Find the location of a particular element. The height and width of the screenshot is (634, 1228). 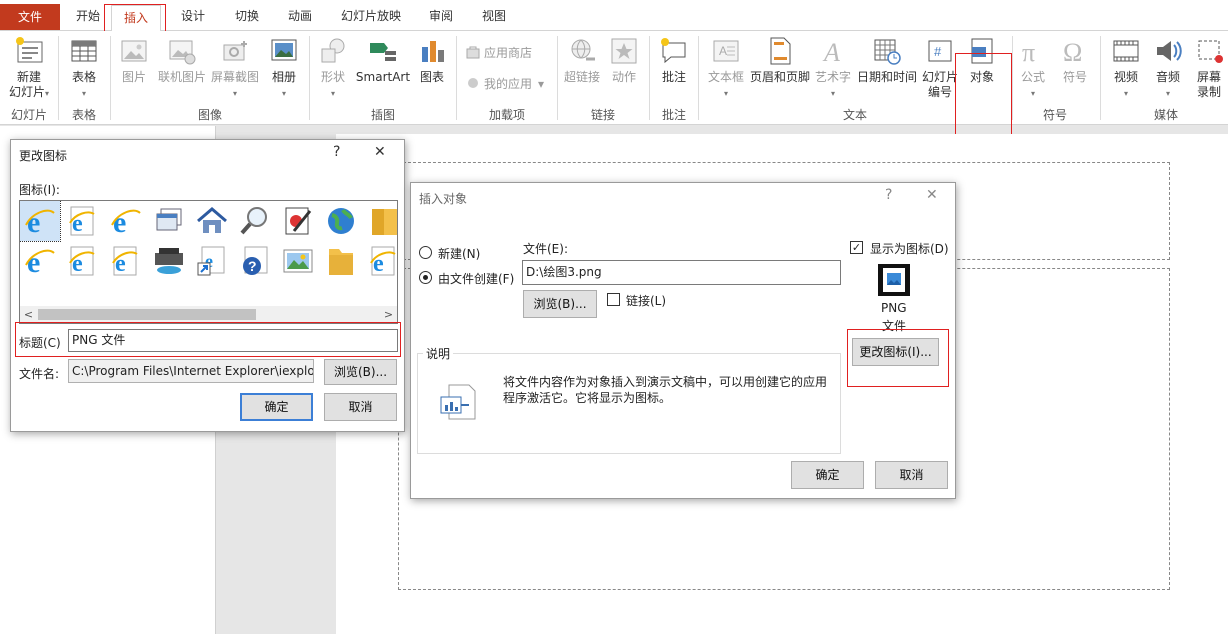

create-from-file-radio is located at coordinates (425, 277).